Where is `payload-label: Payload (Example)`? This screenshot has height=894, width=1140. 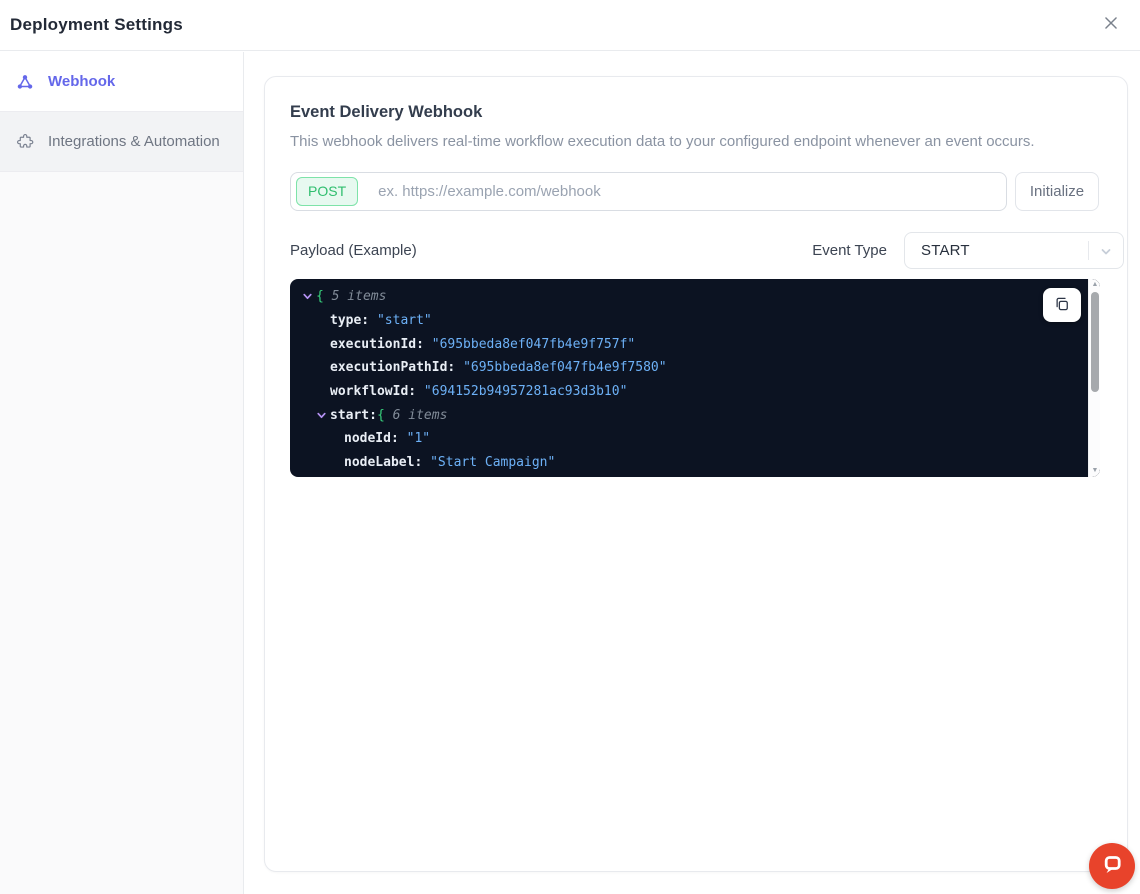
payload-label: Payload (Example) is located at coordinates (353, 250).